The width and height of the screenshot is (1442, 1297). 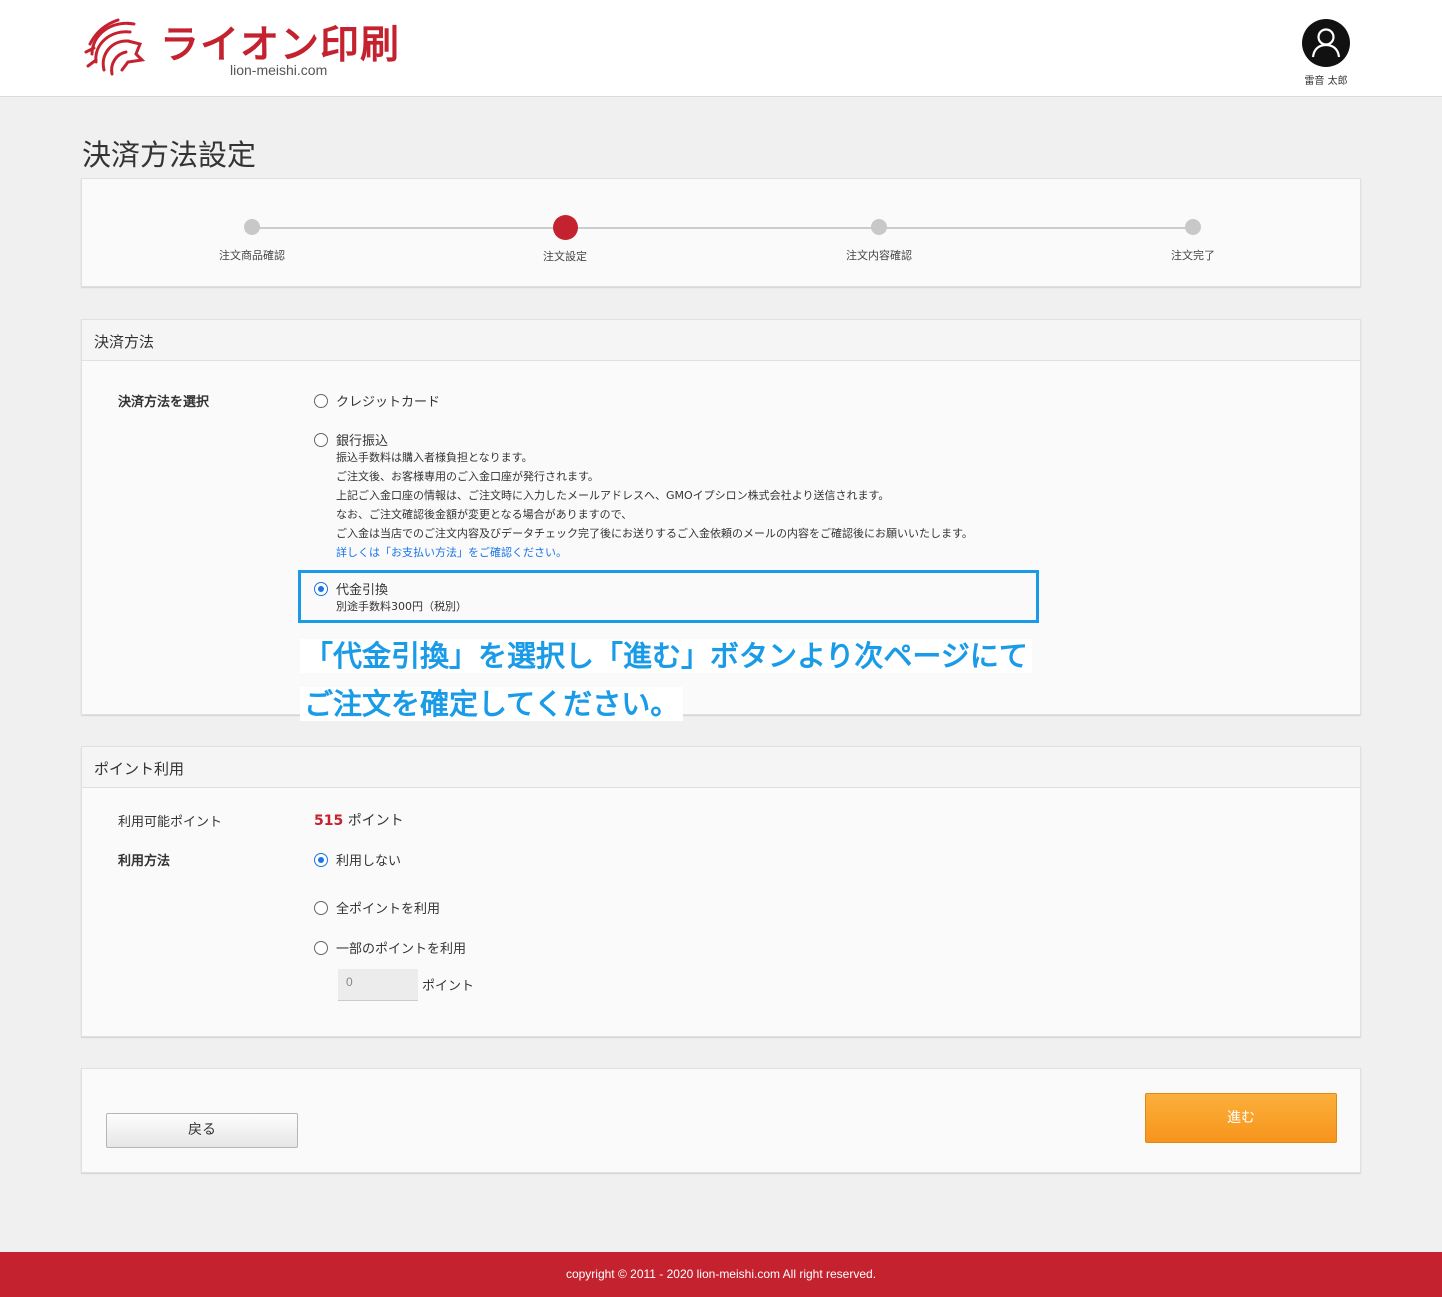 What do you see at coordinates (388, 907) in the screenshot?
I see `all-points-label: 全ポイントを利用` at bounding box center [388, 907].